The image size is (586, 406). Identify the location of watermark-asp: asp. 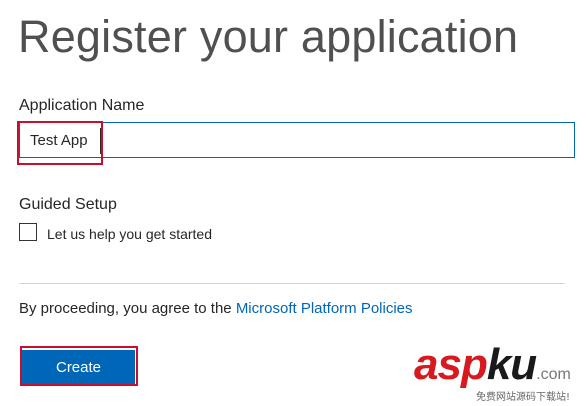
(451, 364).